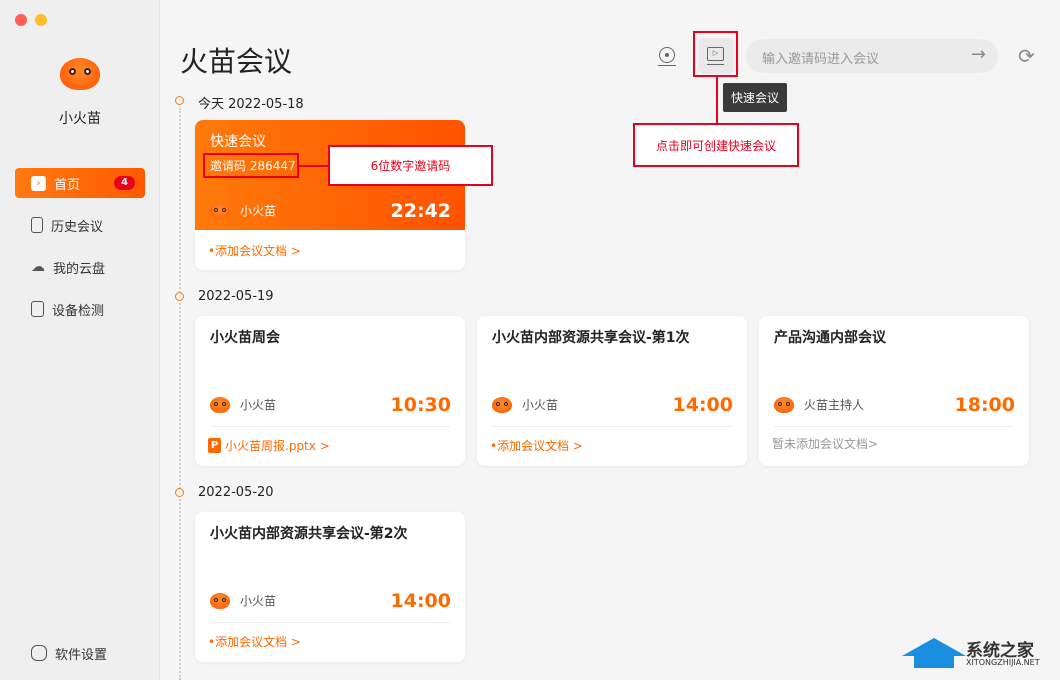 The height and width of the screenshot is (680, 1060). I want to click on no-document-link: 暂未添加会议文档>, so click(825, 443).